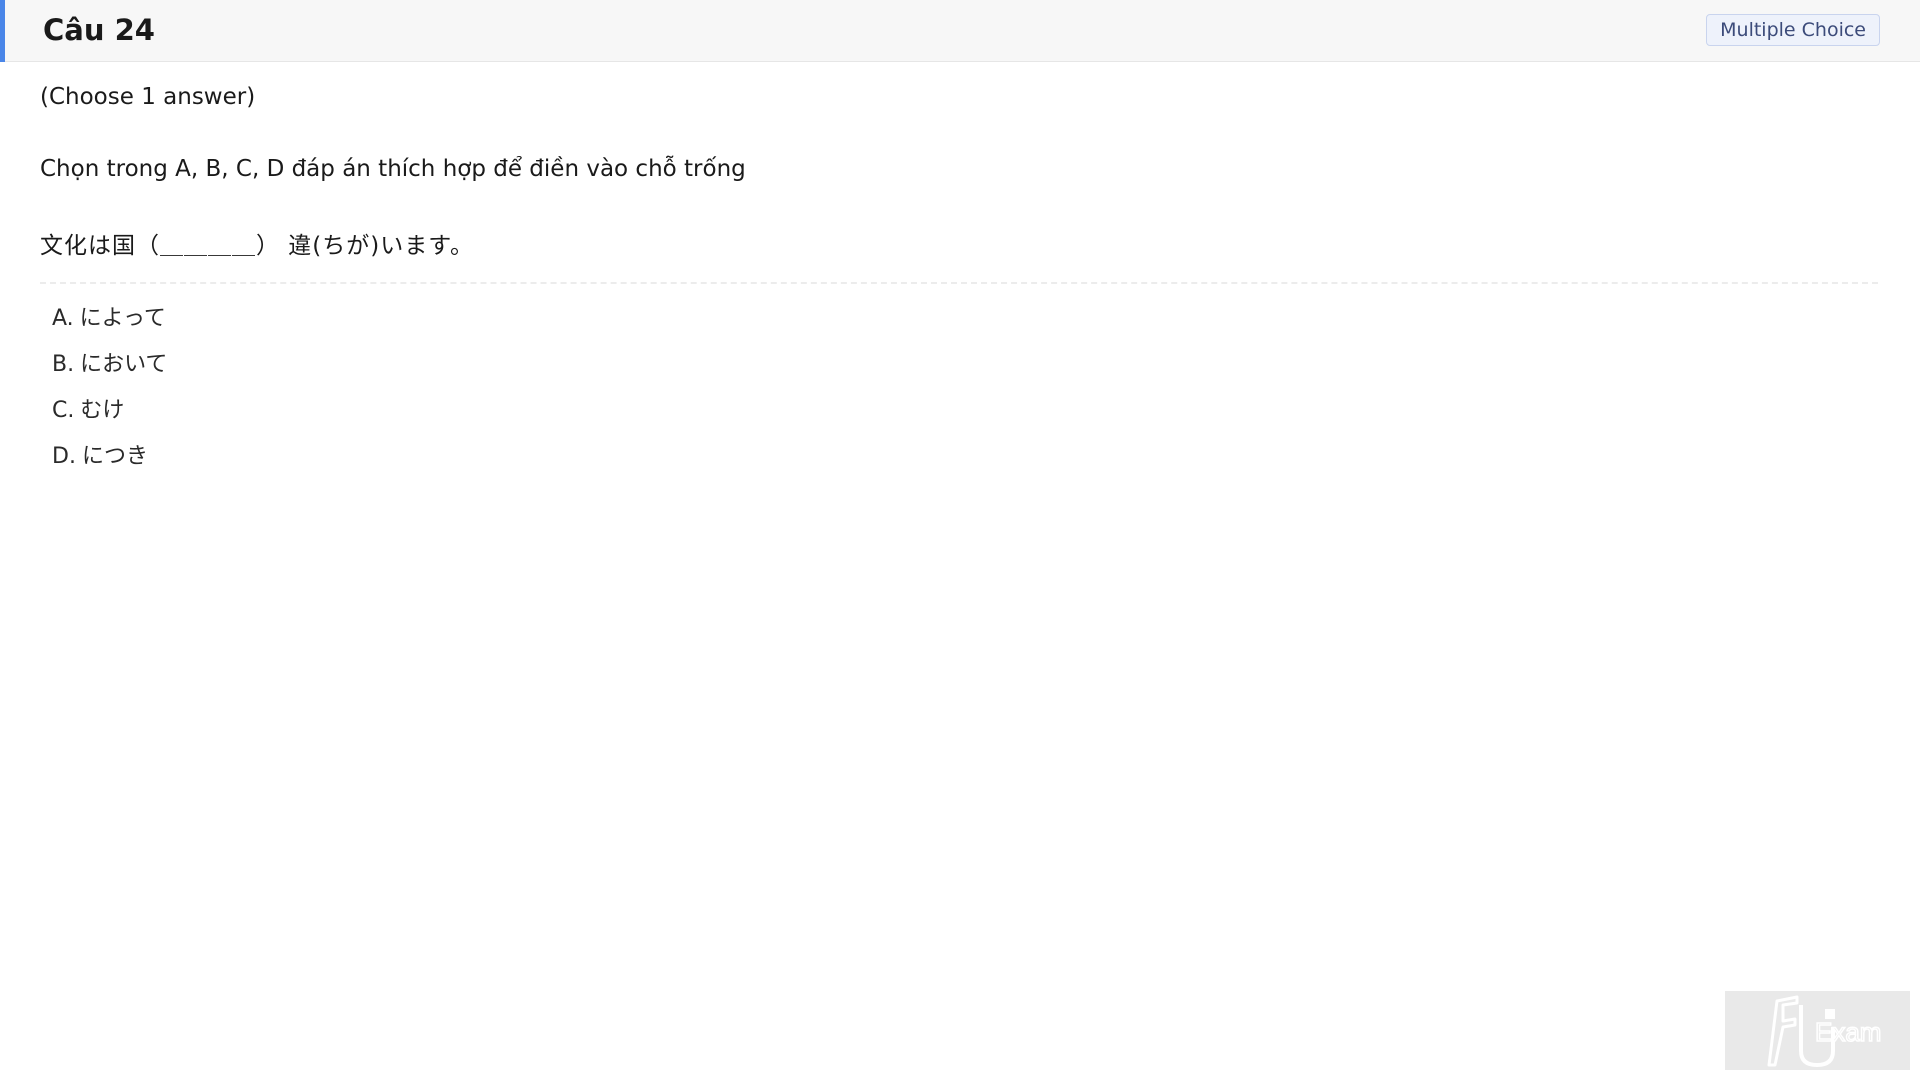 Image resolution: width=1920 pixels, height=1080 pixels. What do you see at coordinates (122, 318) in the screenshot?
I see `option-text: によって` at bounding box center [122, 318].